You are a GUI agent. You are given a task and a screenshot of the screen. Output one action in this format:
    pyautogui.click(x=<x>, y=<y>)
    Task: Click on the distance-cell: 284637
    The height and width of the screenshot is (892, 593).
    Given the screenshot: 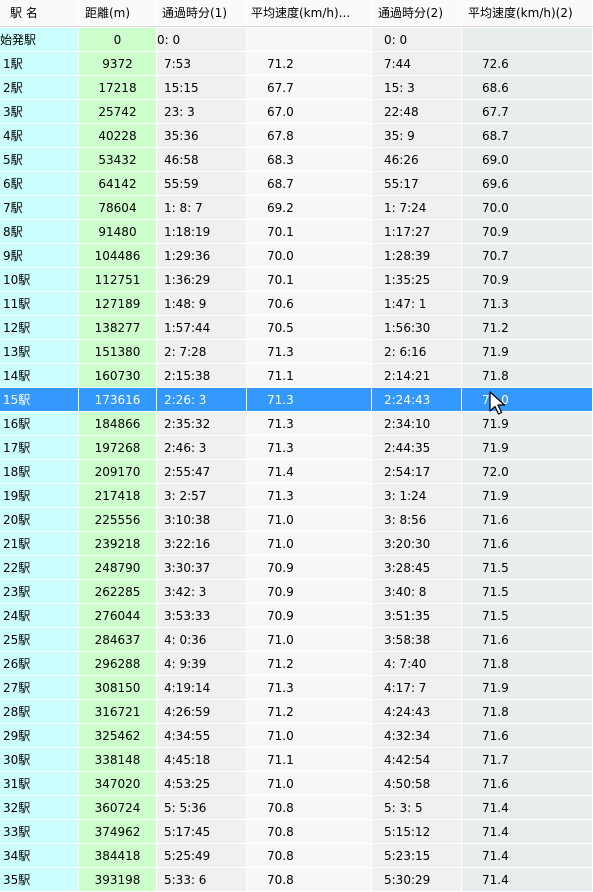 What is the action you would take?
    pyautogui.click(x=118, y=640)
    